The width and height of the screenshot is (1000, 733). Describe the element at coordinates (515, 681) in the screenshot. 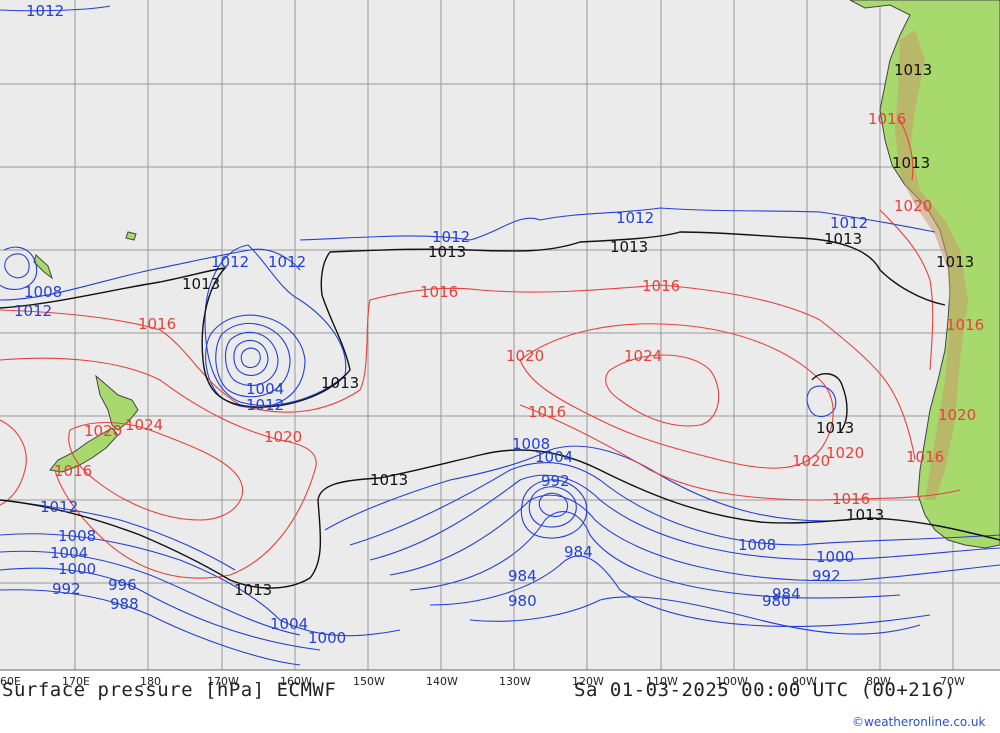

I see `lon-tick: 130W` at that location.